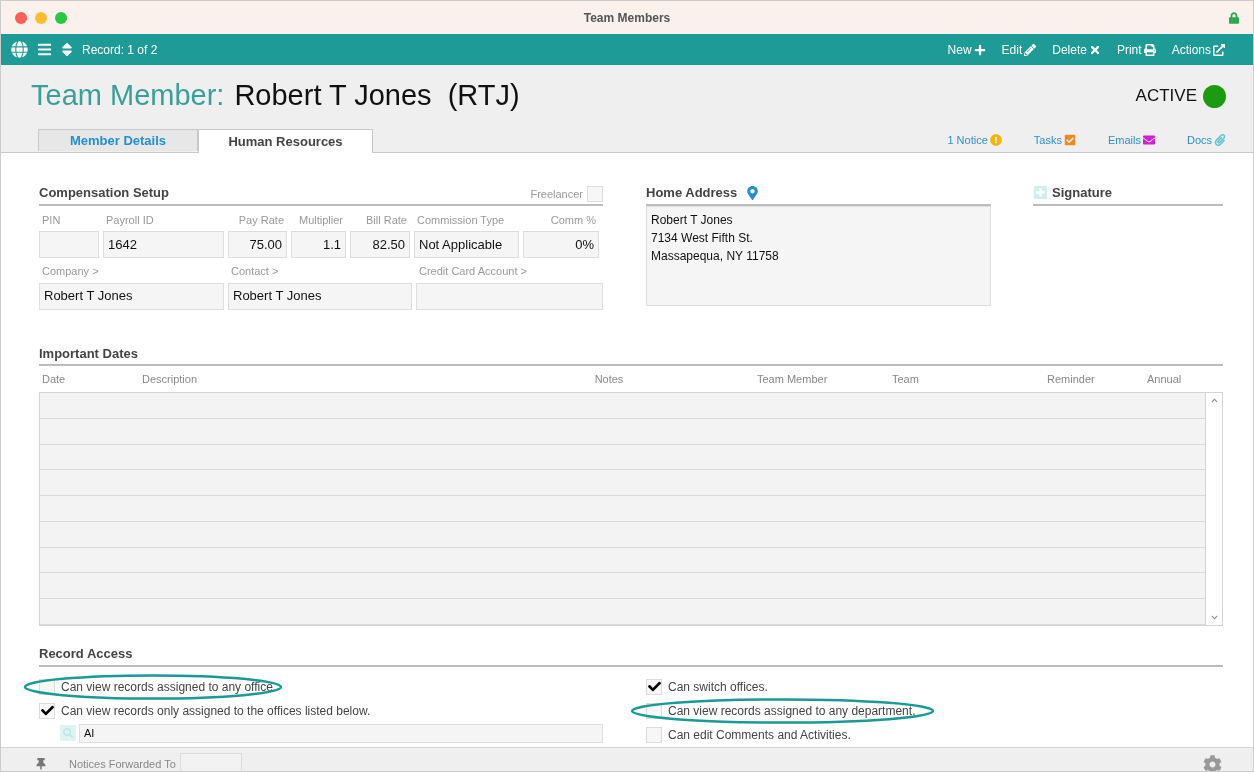  What do you see at coordinates (104, 193) in the screenshot?
I see `section-title: Compensation Setup` at bounding box center [104, 193].